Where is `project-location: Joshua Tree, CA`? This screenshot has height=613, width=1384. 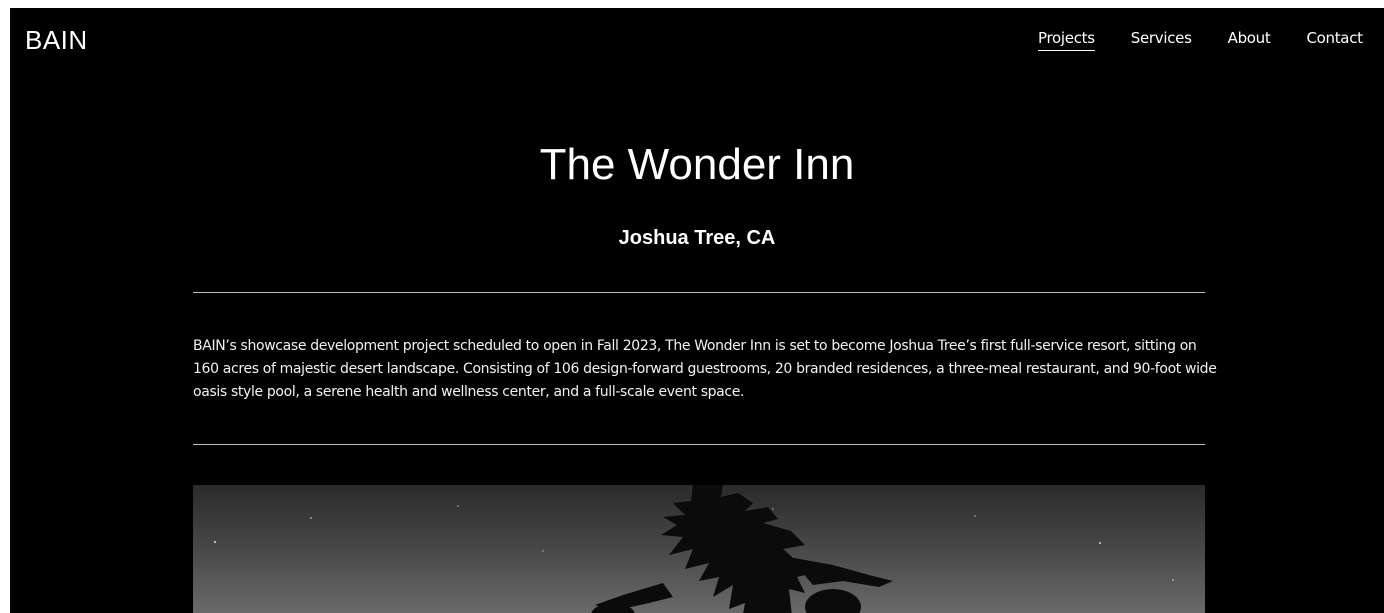 project-location: Joshua Tree, CA is located at coordinates (697, 238).